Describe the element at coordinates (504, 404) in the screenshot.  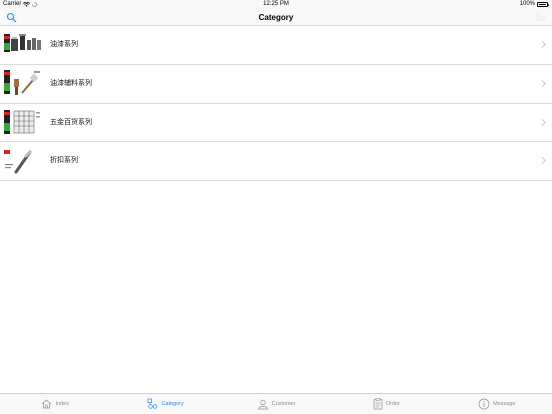
I see `tab-label: Message` at that location.